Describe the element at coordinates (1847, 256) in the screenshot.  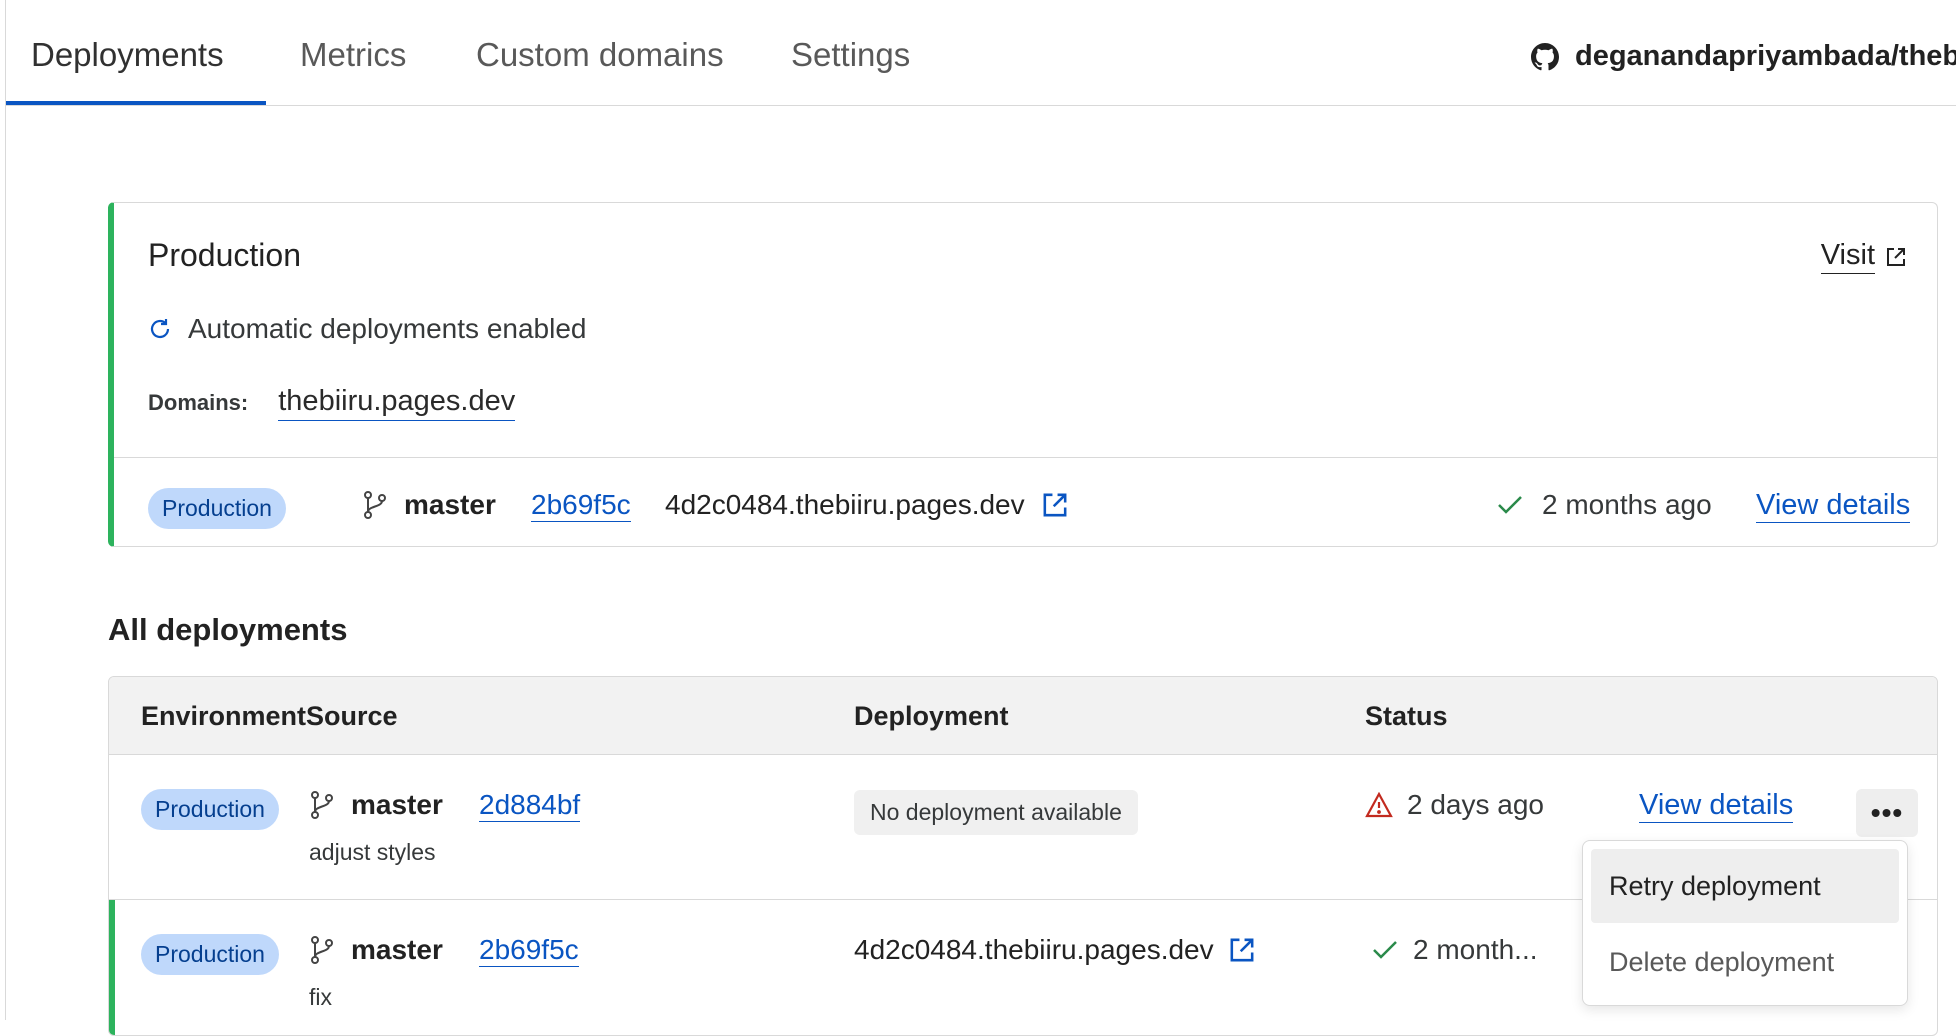
I see `visit-label: Visit` at that location.